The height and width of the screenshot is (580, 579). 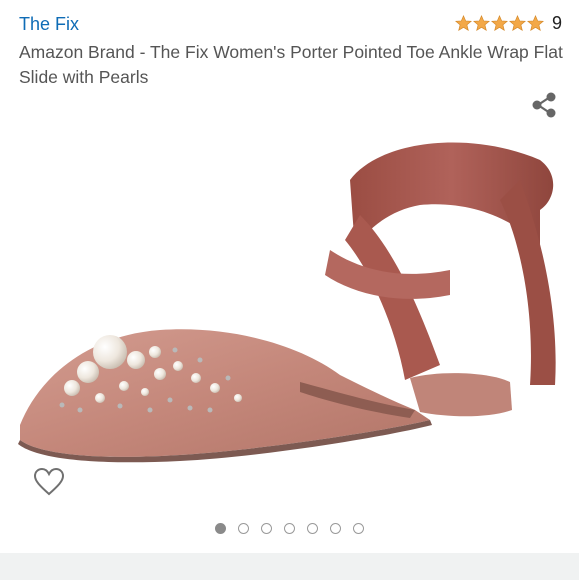 What do you see at coordinates (556, 23) in the screenshot?
I see `rating-count: 9` at bounding box center [556, 23].